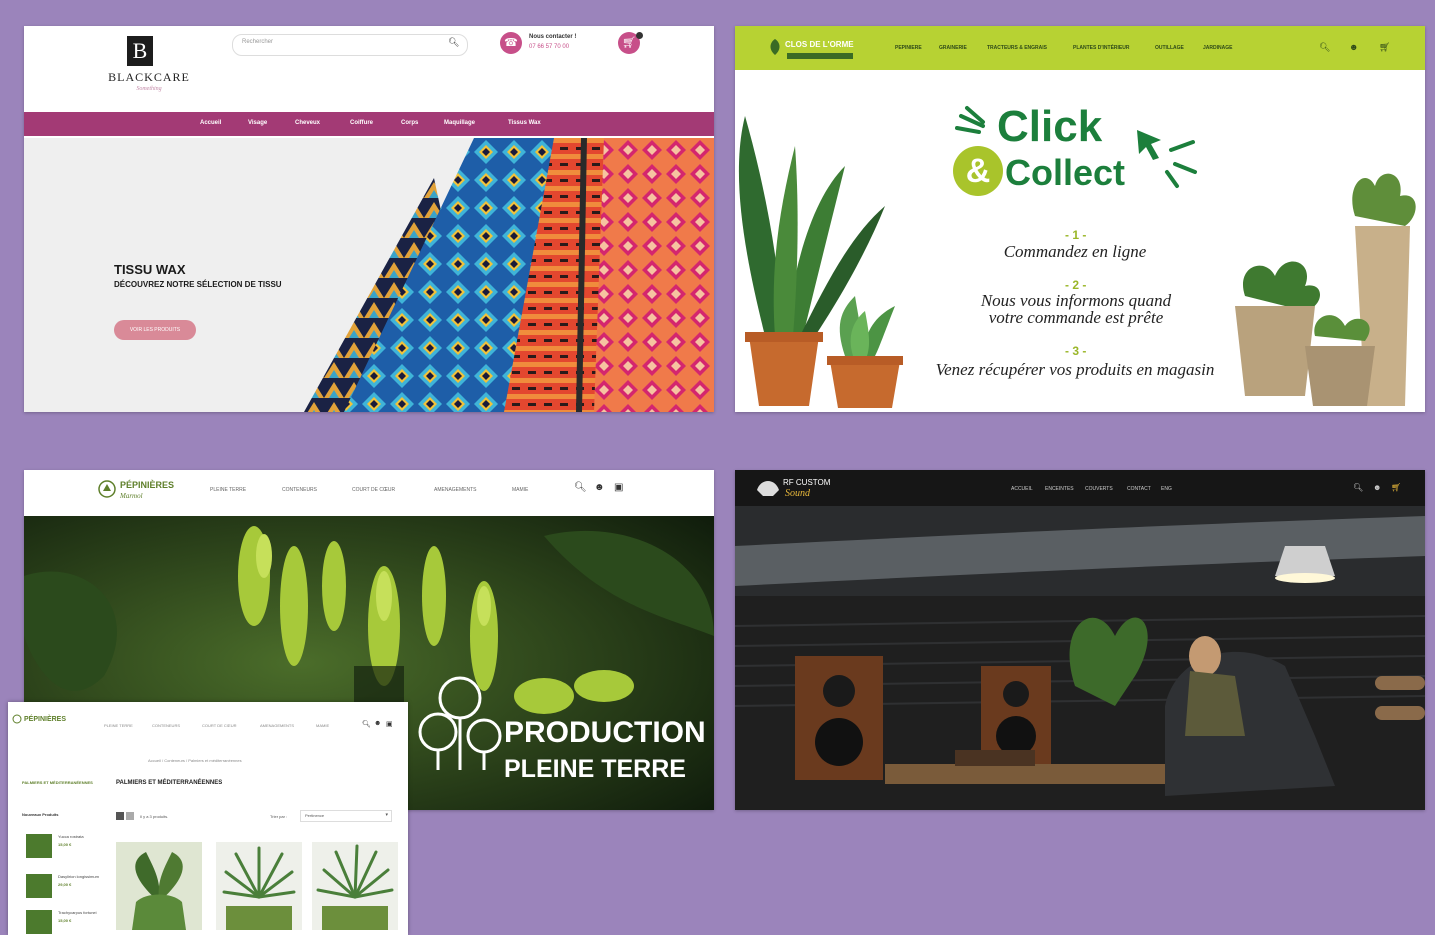  Describe the element at coordinates (820, 262) in the screenshot. I see `snake-plant-image` at that location.